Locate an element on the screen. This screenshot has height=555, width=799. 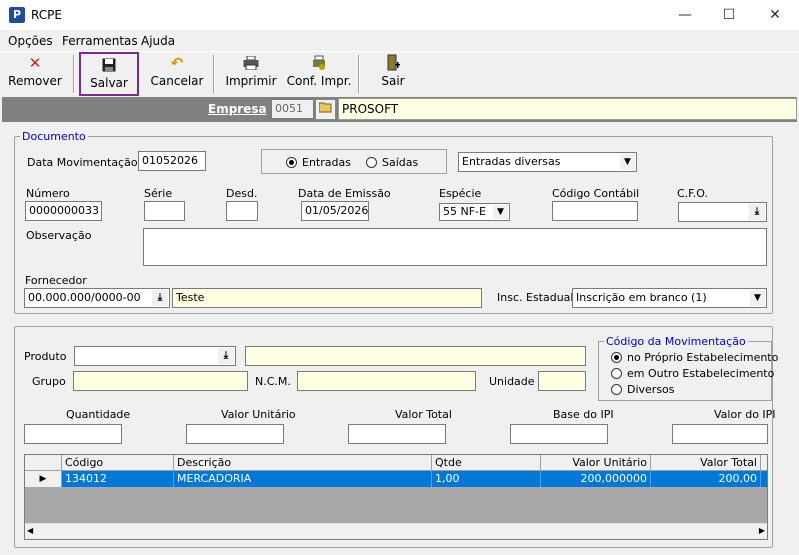
radio-outro-label: em Outro Estabelecimento is located at coordinates (701, 373).